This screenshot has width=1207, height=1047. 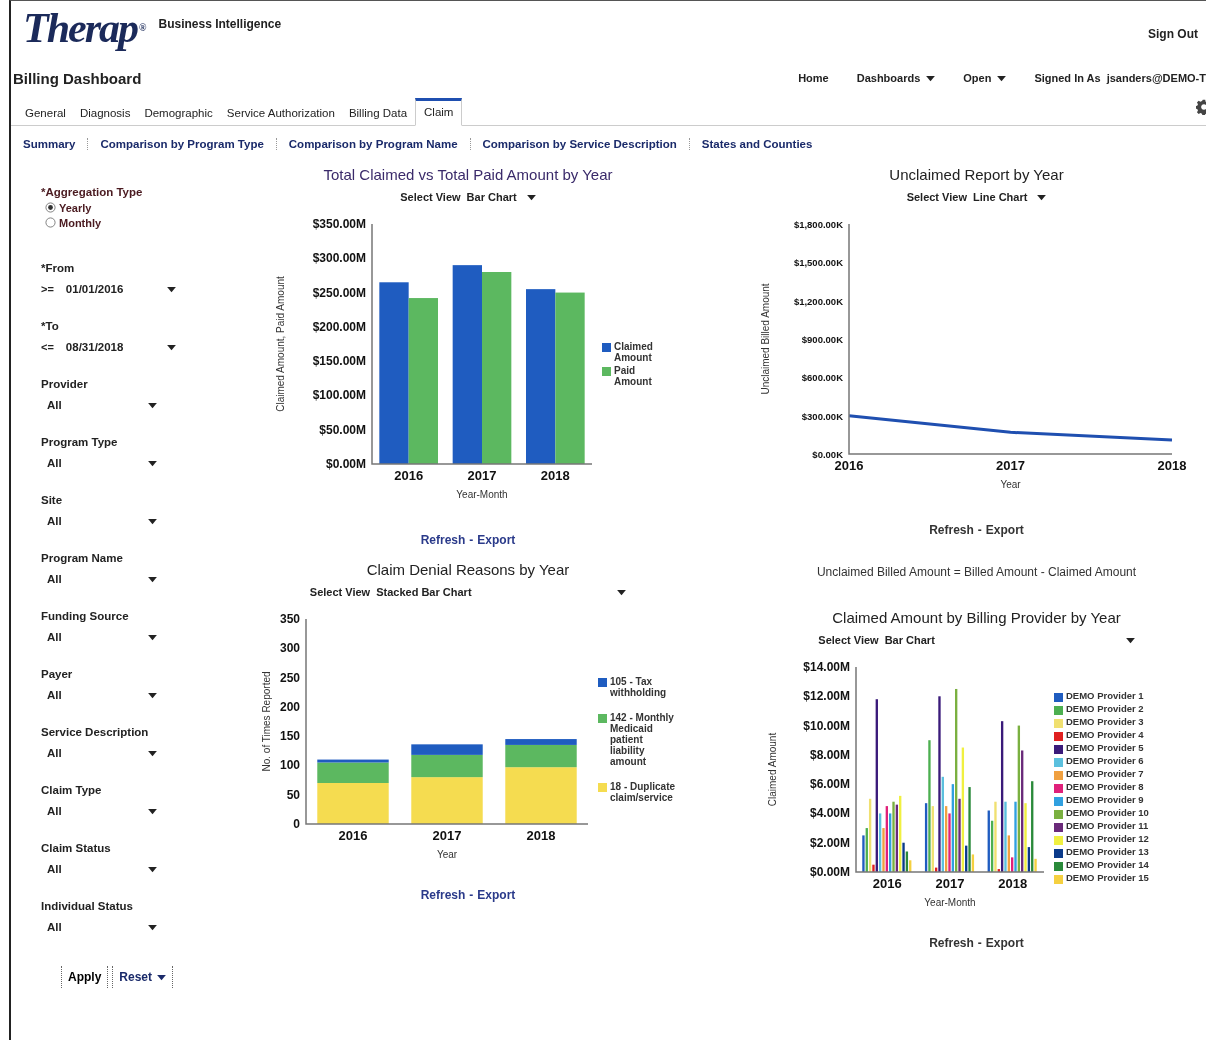 I want to click on tick-label: $8.00M, so click(x=829, y=754).